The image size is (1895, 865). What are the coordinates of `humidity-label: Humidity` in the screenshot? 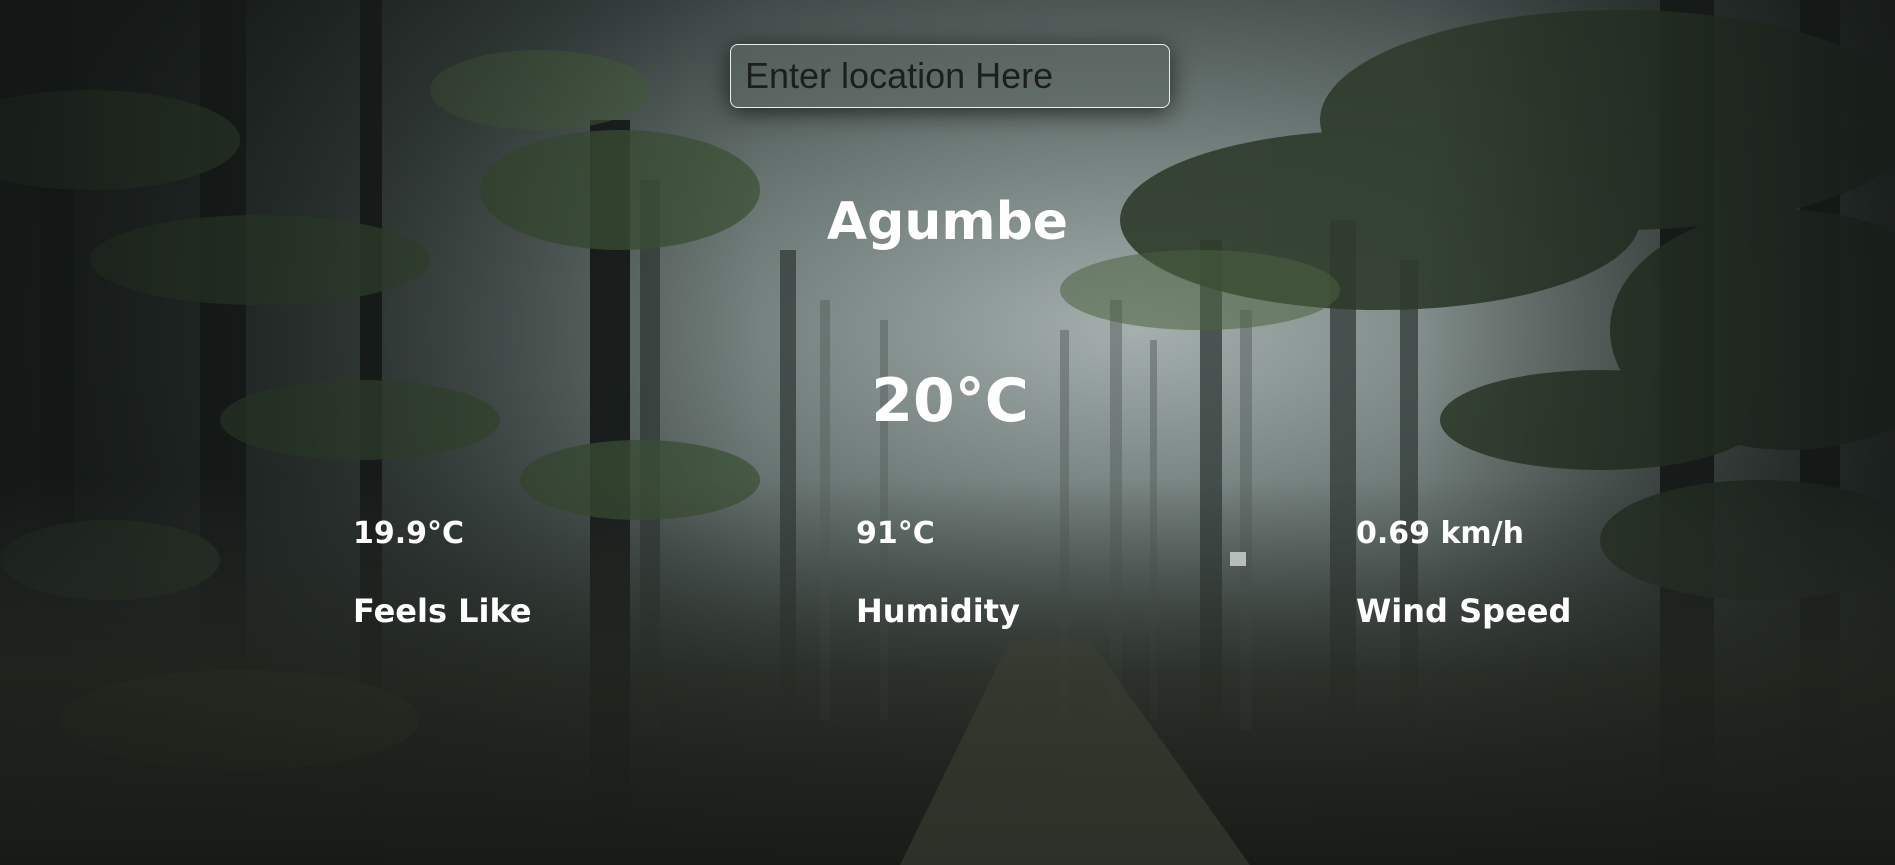 It's located at (938, 611).